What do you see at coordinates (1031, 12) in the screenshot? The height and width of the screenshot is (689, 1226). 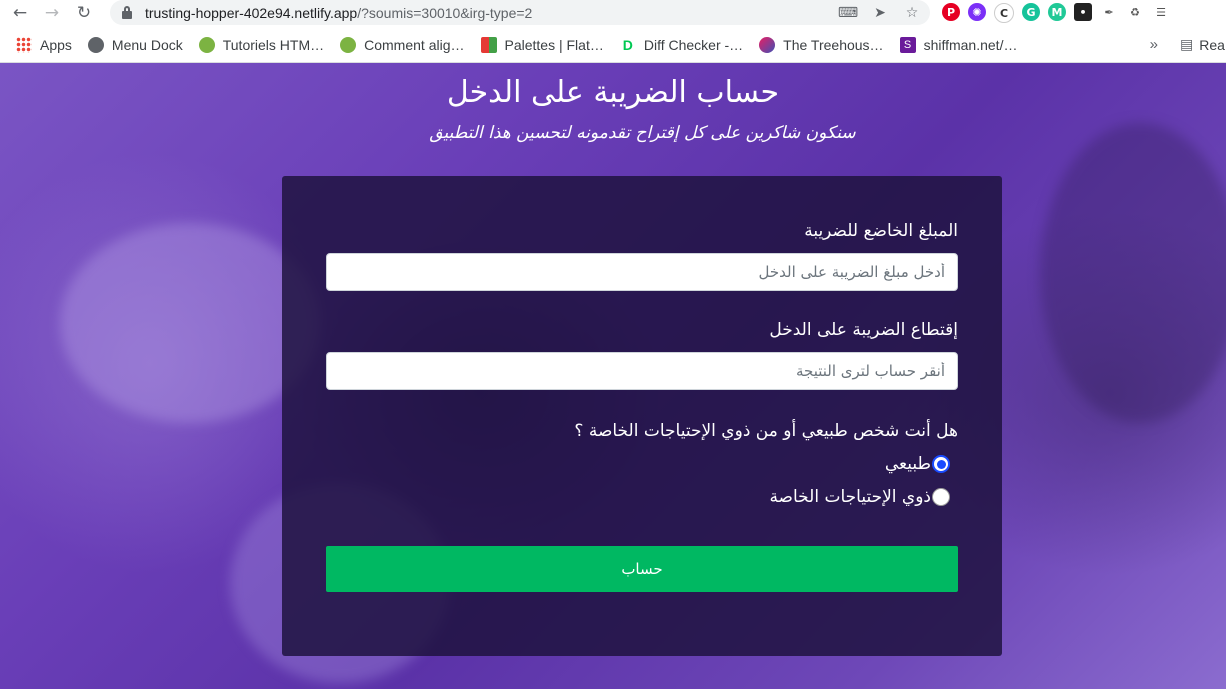 I see `grammarly-icon: G` at bounding box center [1031, 12].